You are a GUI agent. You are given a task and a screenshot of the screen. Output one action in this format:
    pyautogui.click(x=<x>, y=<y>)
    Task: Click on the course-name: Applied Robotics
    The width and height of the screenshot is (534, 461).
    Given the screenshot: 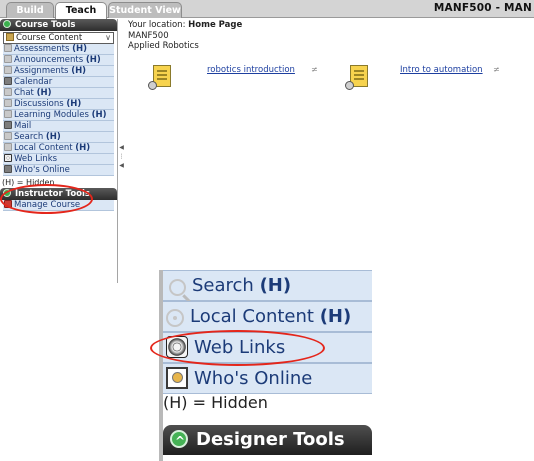 What is the action you would take?
    pyautogui.click(x=163, y=46)
    